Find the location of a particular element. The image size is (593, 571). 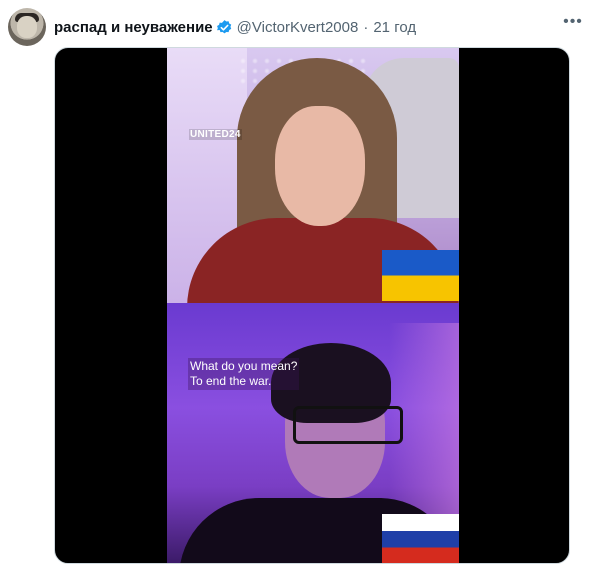

video-caption: What do you mean? To end the war. is located at coordinates (244, 374).